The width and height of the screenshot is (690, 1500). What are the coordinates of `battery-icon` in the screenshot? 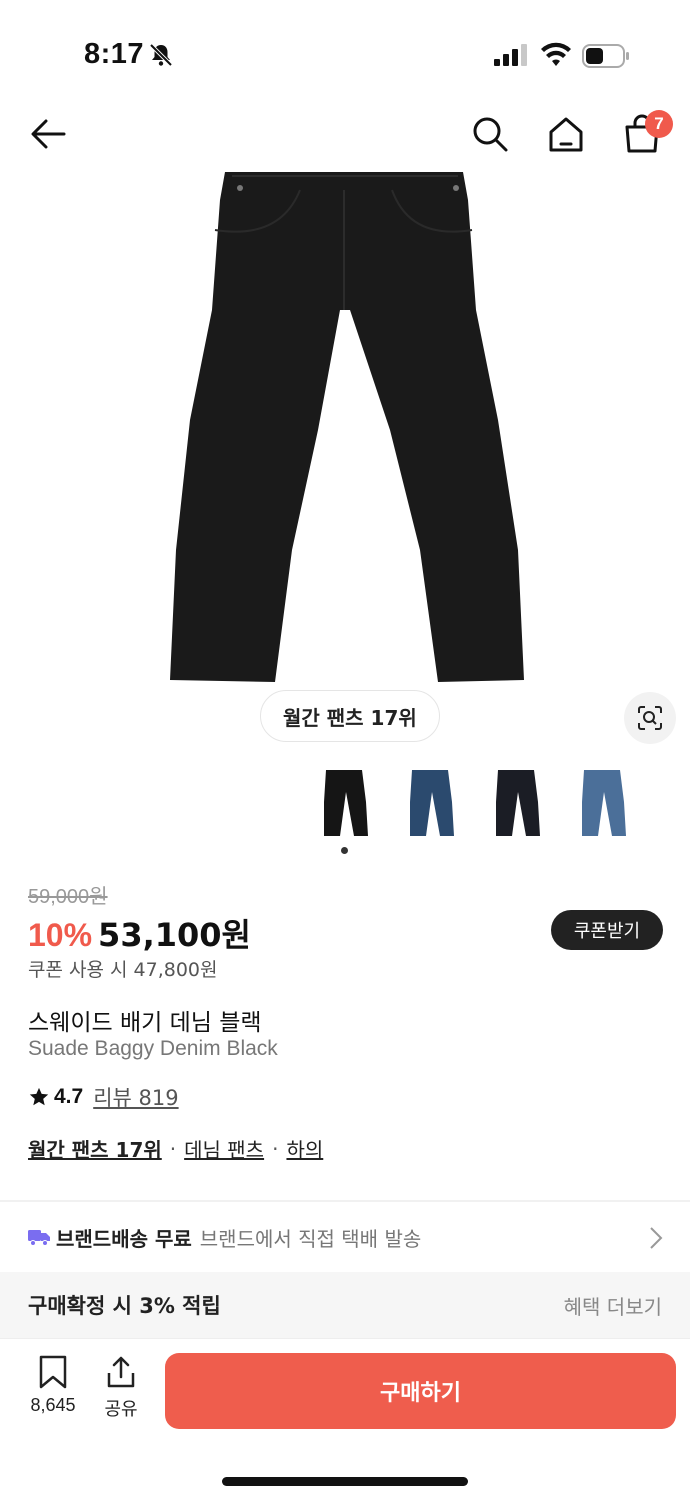 It's located at (605, 56).